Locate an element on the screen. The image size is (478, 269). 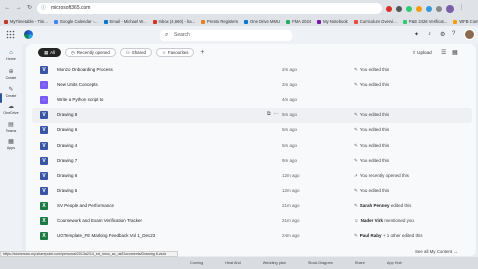
file-row: V Drawing 6 5m ago ✎ You edited this is located at coordinates (252, 130).